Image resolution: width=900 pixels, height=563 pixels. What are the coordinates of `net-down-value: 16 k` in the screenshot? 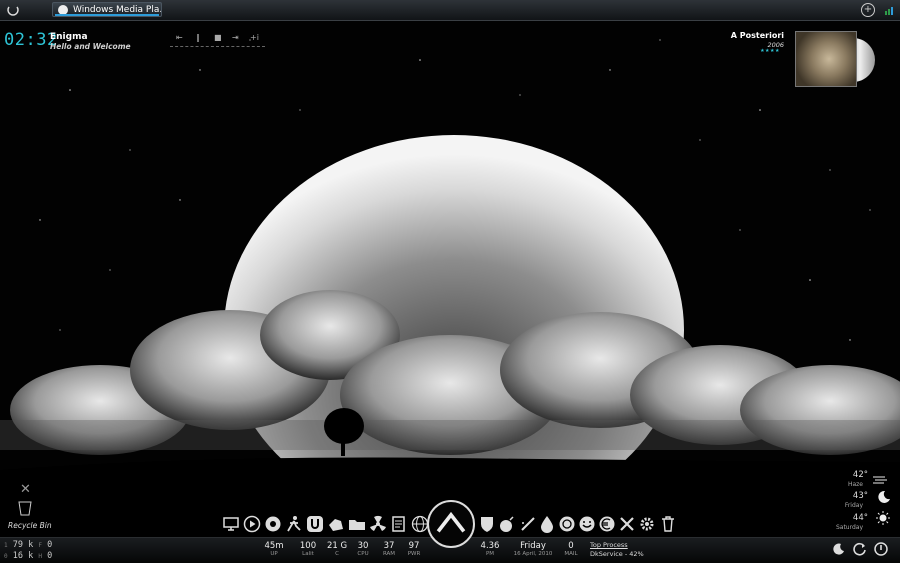 It's located at (23, 556).